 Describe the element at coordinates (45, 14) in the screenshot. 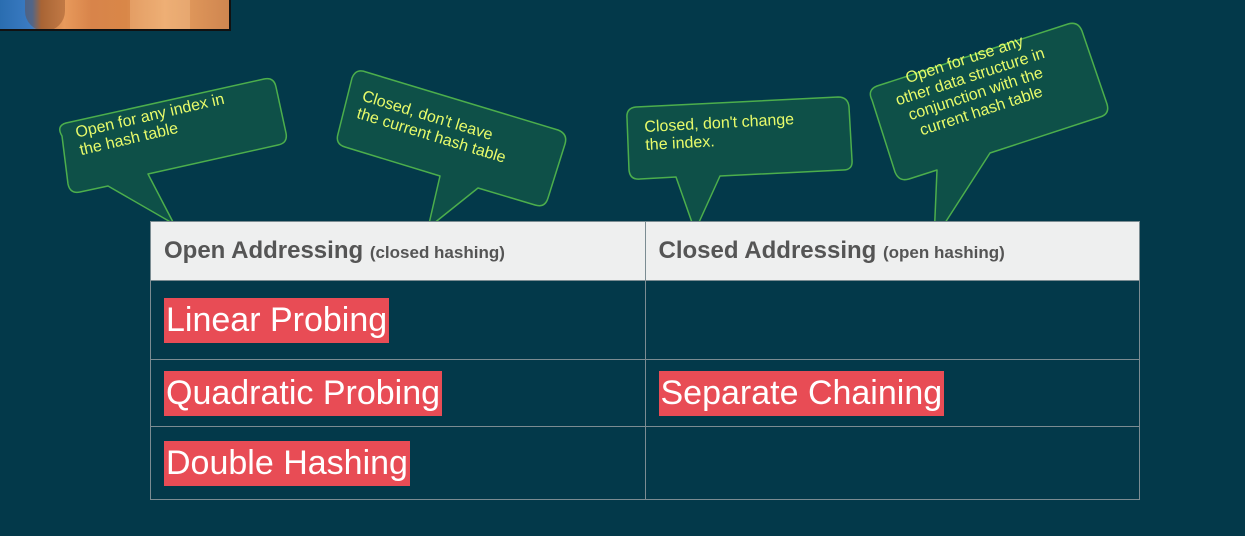

I see `webcam-person-face` at that location.